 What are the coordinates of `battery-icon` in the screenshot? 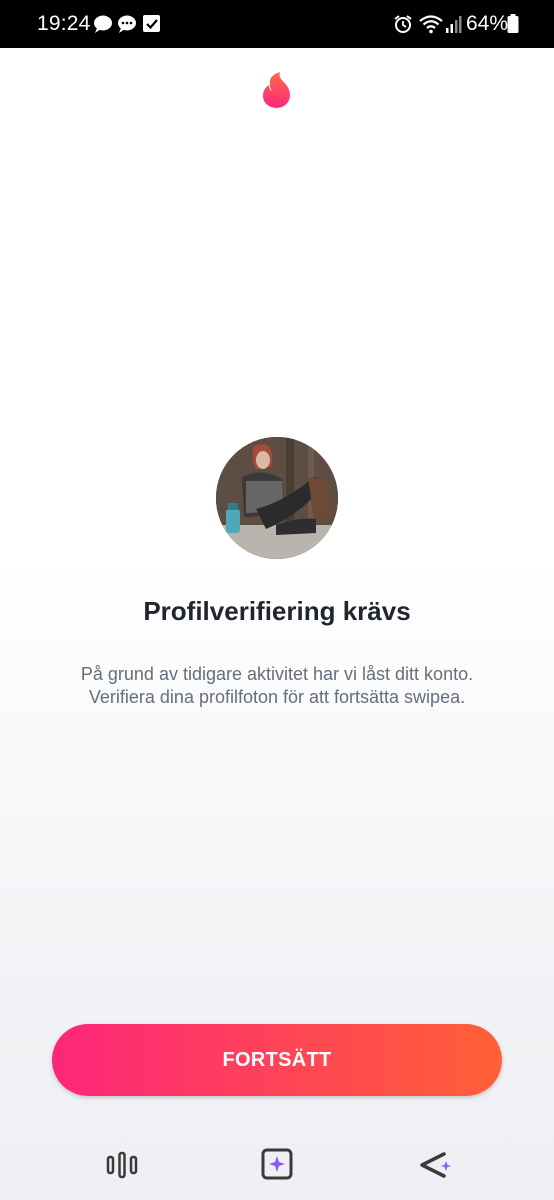 It's located at (513, 23).